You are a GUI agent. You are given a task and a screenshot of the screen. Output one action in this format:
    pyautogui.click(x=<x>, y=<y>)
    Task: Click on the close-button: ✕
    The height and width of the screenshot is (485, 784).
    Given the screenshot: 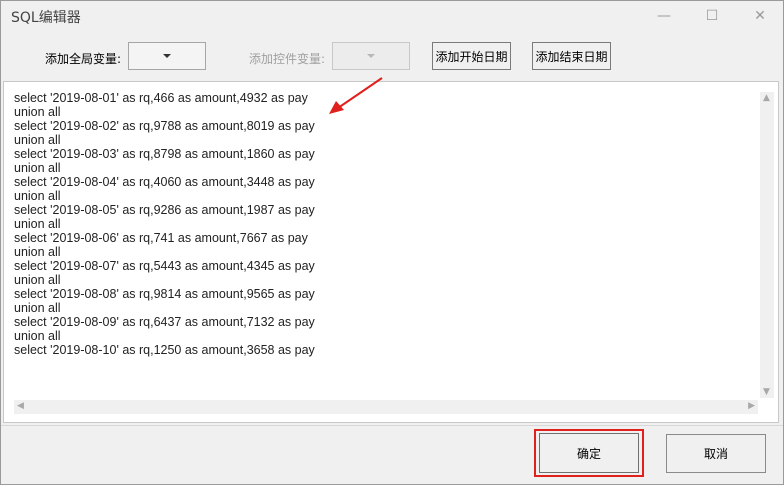 What is the action you would take?
    pyautogui.click(x=760, y=16)
    